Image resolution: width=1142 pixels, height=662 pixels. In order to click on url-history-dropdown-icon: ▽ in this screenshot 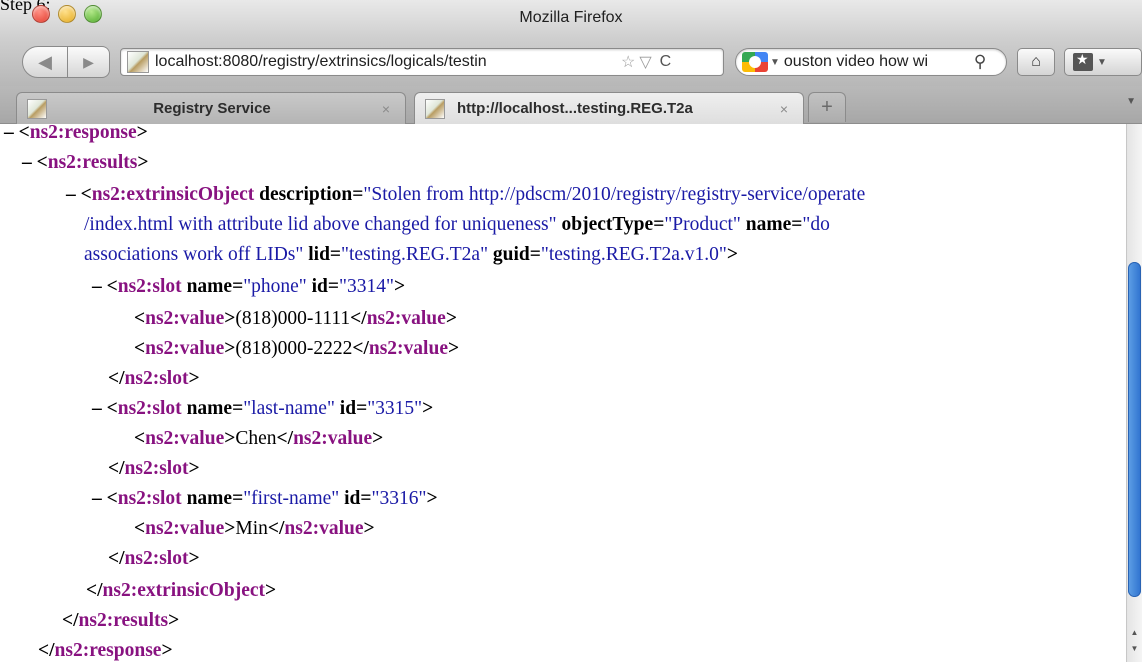, I will do `click(645, 62)`.